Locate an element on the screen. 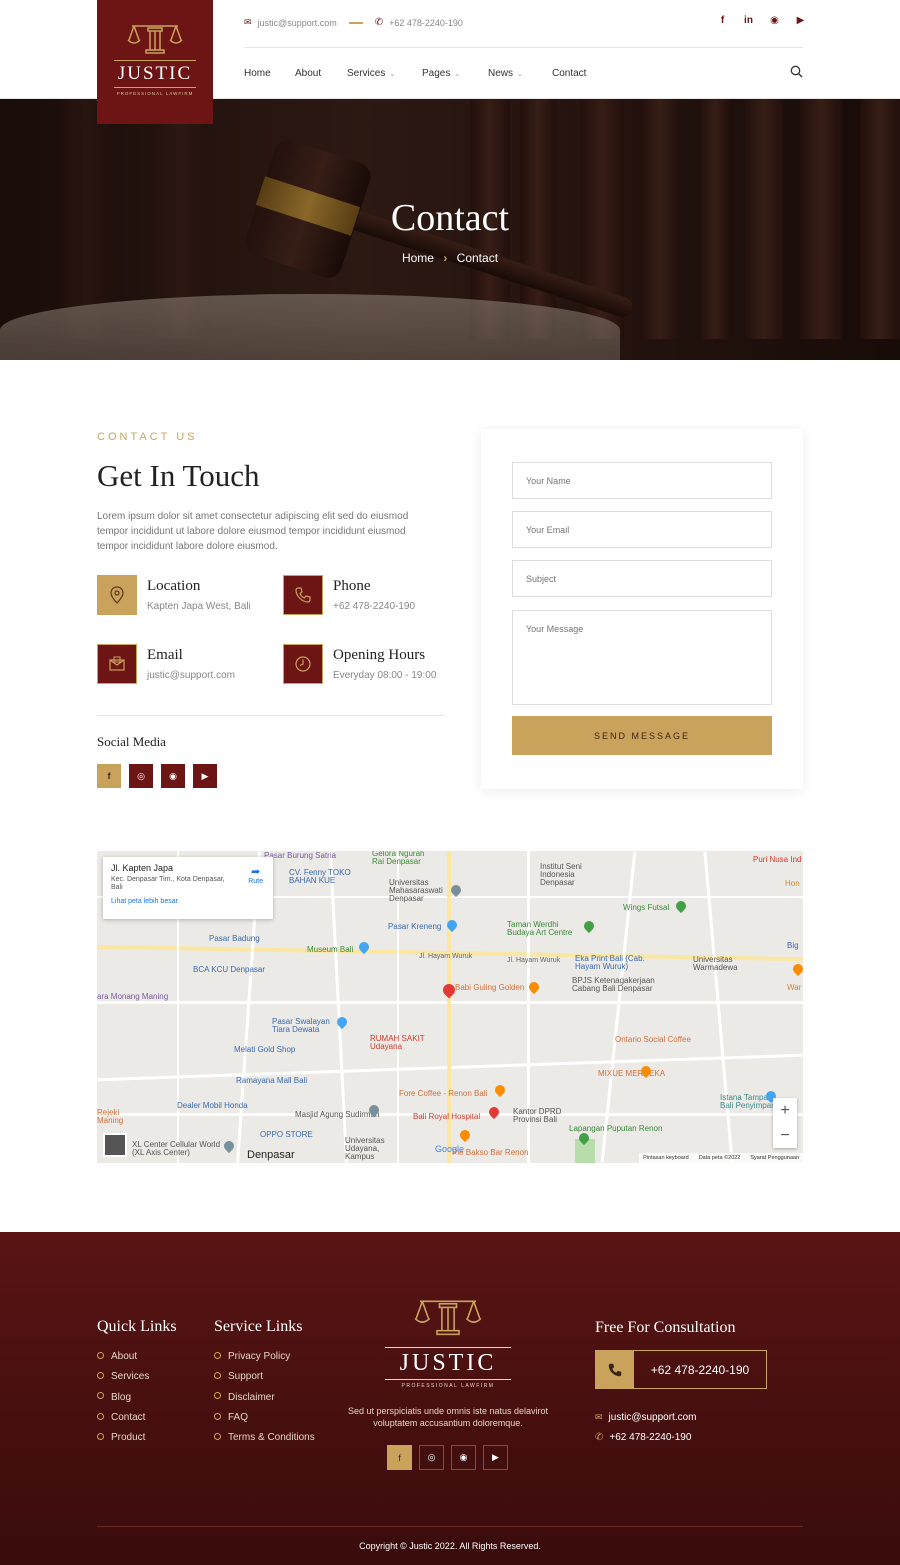 This screenshot has width=900, height=1565. footer-email: ✉ justic@support.com is located at coordinates (646, 1417).